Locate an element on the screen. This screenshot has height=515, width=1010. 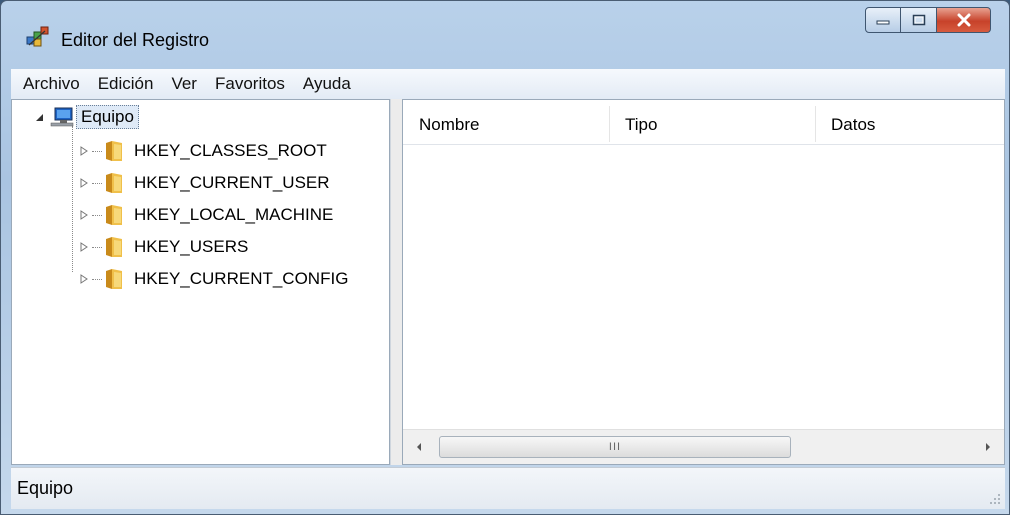
tree-item-label: HKEY_LOCAL_MACHINE is located at coordinates (234, 214).